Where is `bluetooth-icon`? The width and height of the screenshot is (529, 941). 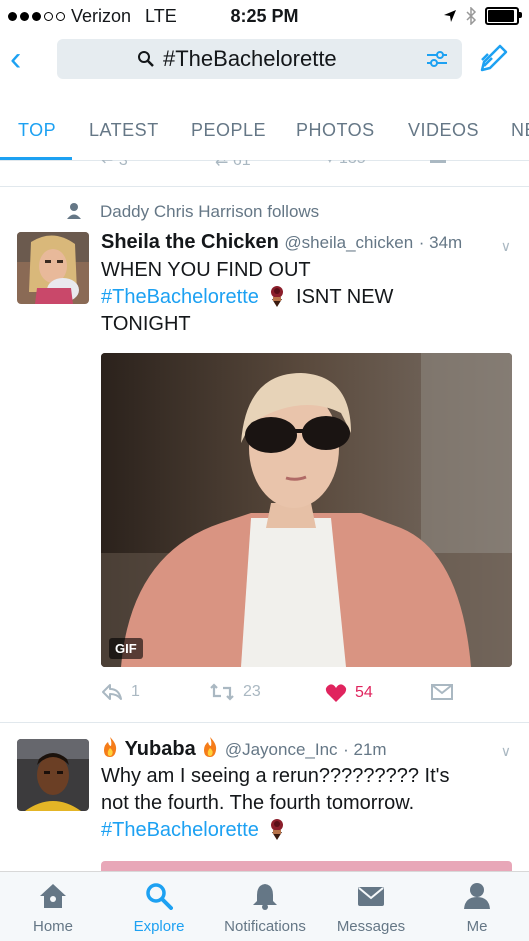 bluetooth-icon is located at coordinates (471, 16).